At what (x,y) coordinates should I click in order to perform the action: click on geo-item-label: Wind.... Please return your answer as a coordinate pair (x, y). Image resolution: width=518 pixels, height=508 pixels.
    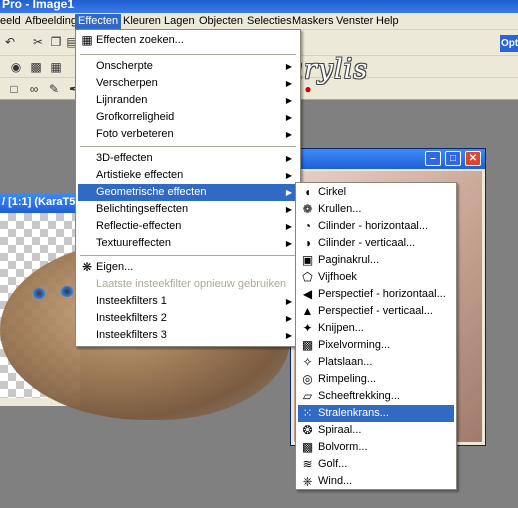
    Looking at the image, I should click on (335, 481).